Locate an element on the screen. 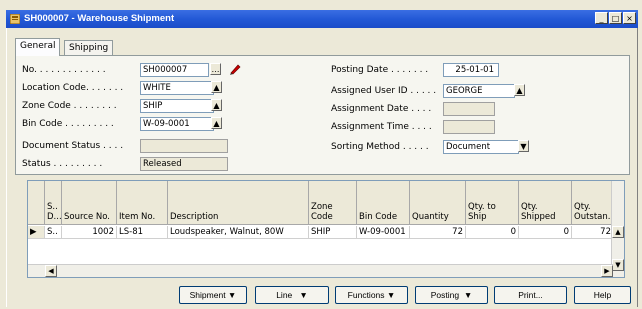 The image size is (642, 309). vertical-scrollbar: ▼ ▲ is located at coordinates (617, 229).